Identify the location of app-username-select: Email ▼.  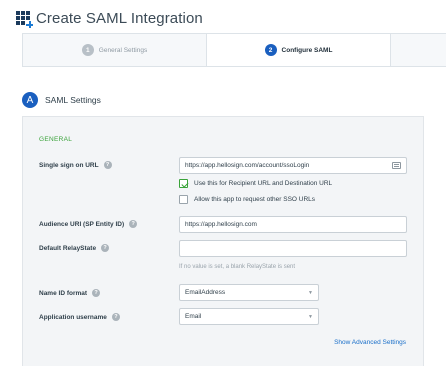
(249, 316).